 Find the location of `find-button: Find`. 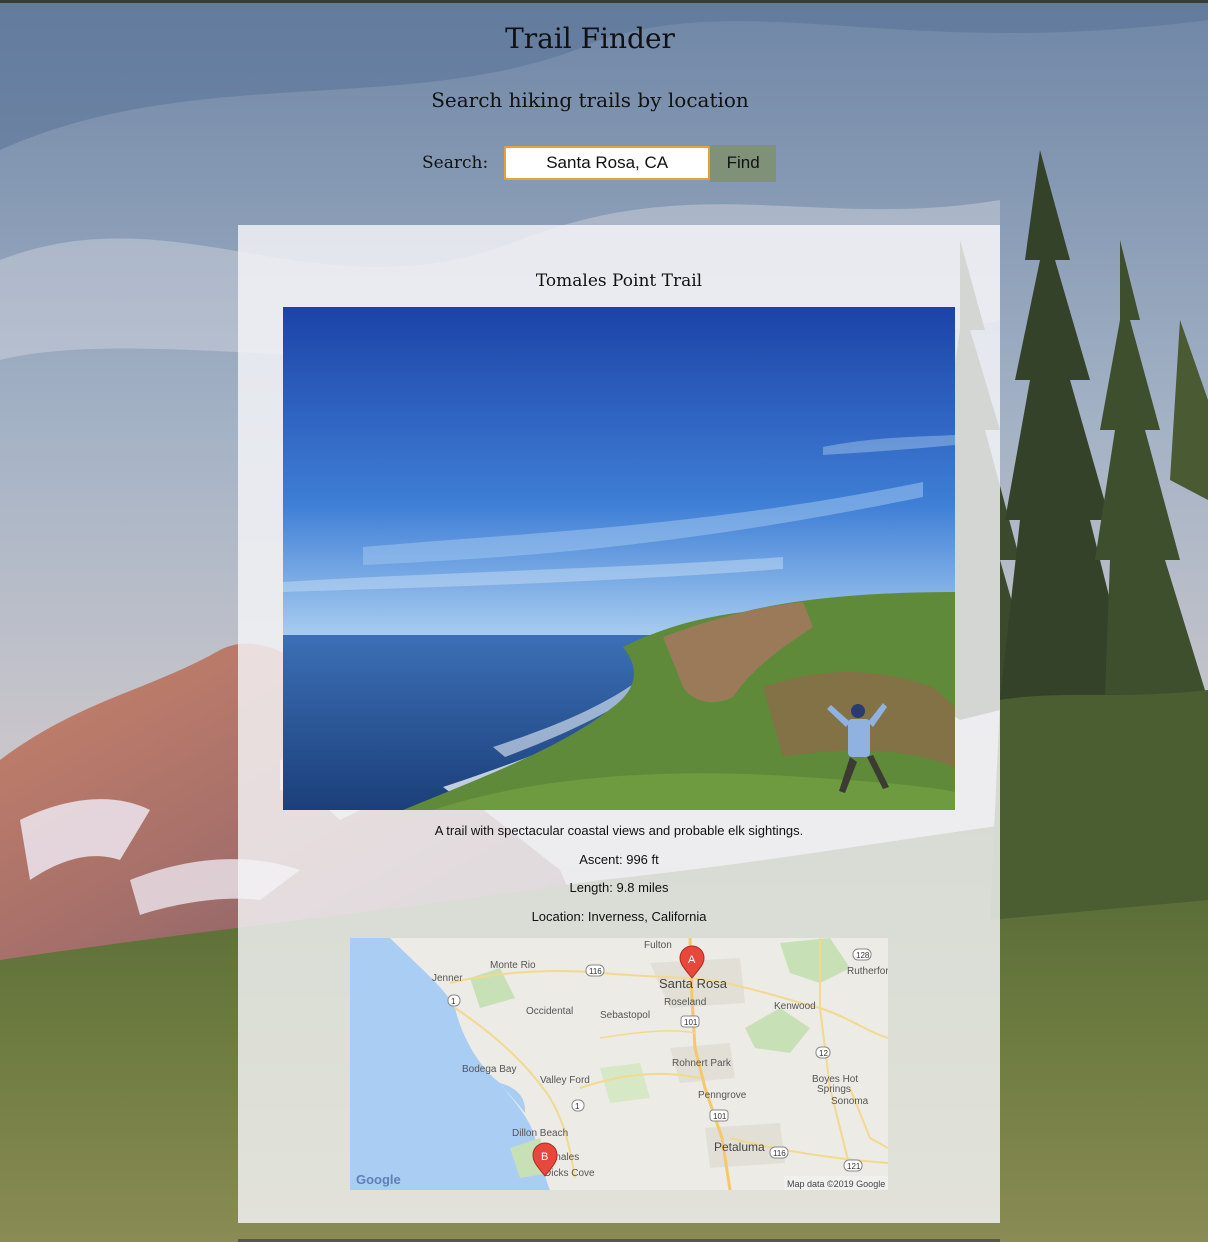

find-button: Find is located at coordinates (743, 163).